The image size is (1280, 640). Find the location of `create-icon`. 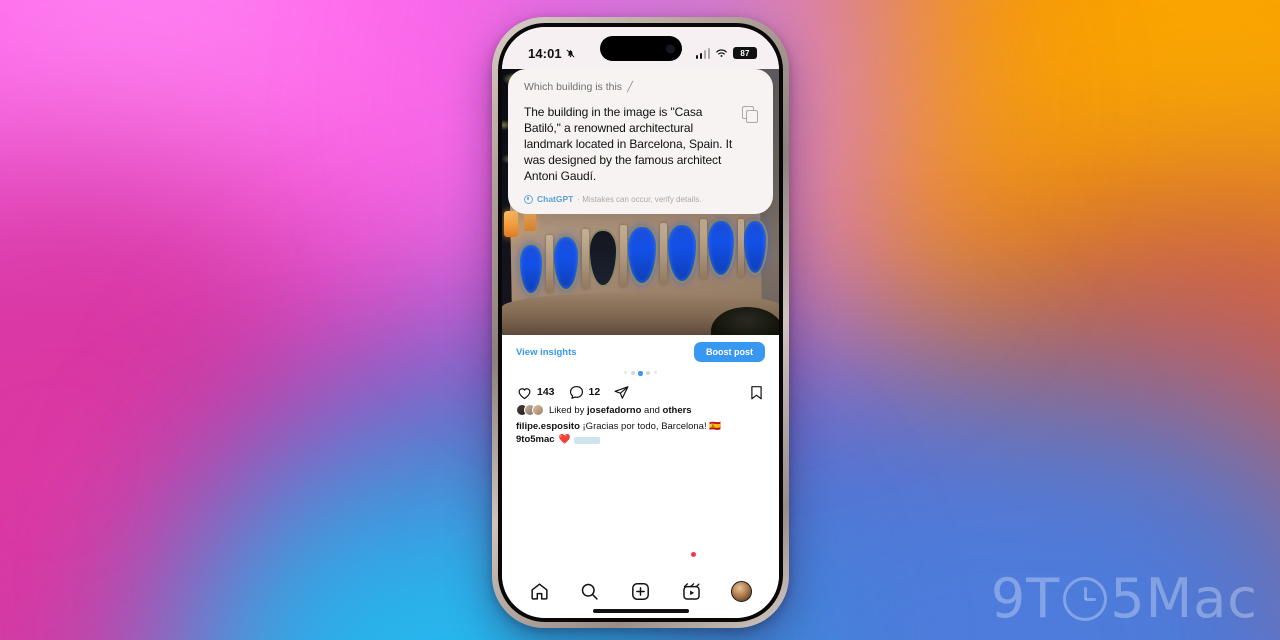

create-icon is located at coordinates (640, 591).